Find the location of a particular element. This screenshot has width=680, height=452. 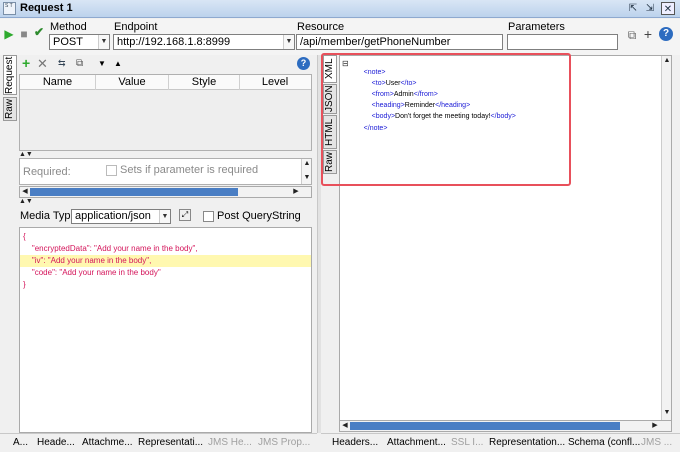

validate-check-icon: ✔ is located at coordinates (39, 32).